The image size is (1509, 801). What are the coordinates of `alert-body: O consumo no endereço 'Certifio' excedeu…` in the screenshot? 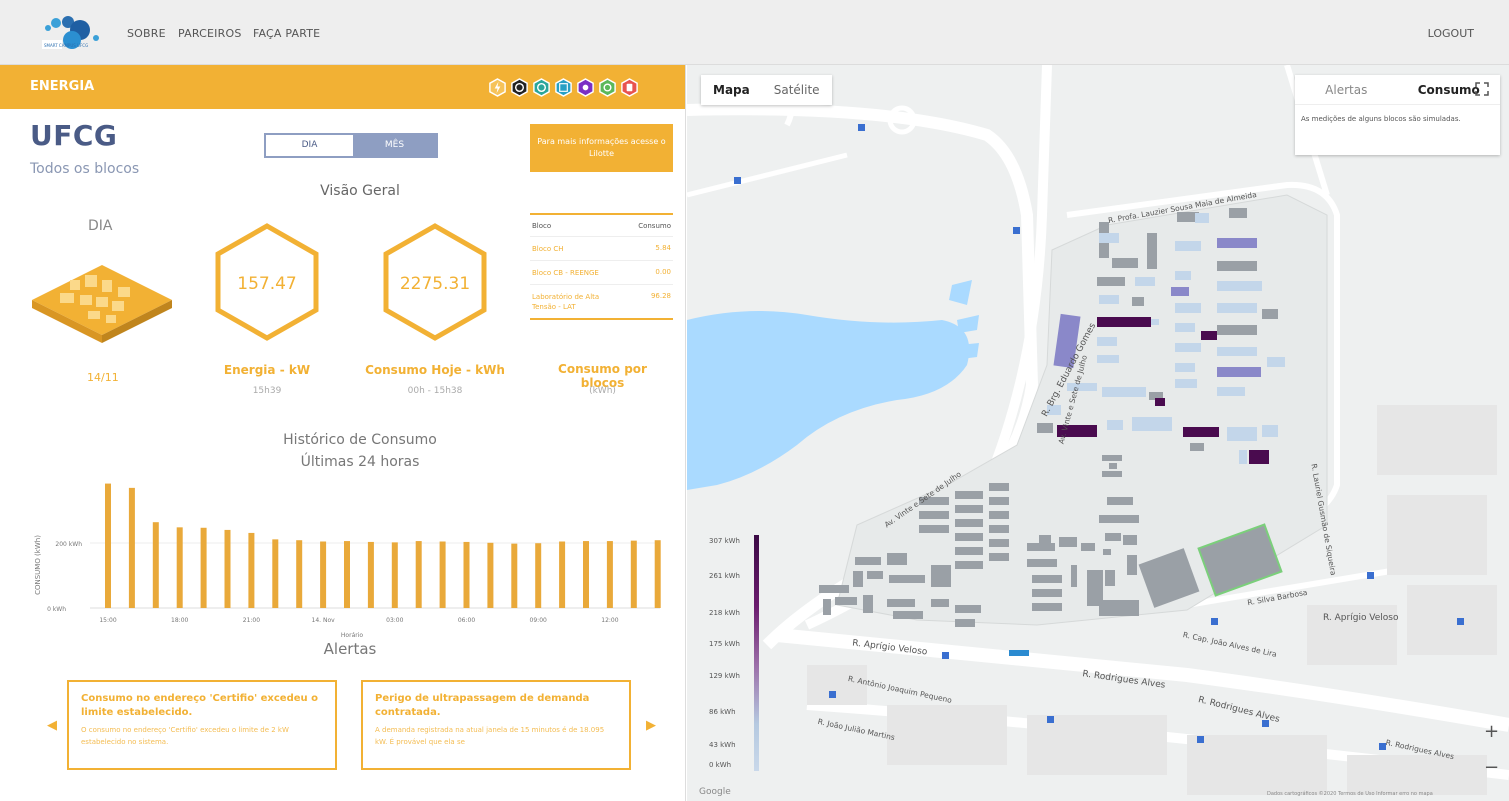 It's located at (185, 736).